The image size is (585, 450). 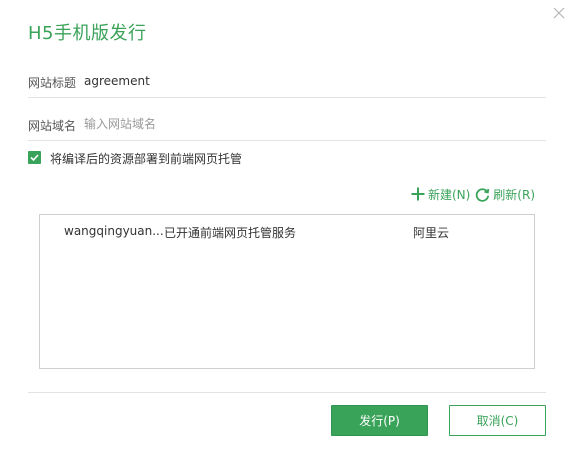 I want to click on deploy-checkbox, so click(x=34, y=157).